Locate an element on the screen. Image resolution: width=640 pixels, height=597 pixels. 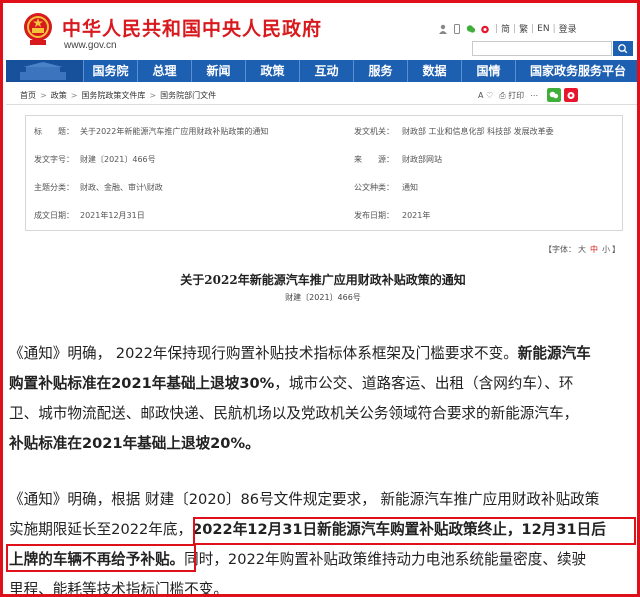
link-traditional: 繁 is located at coordinates (523, 28).